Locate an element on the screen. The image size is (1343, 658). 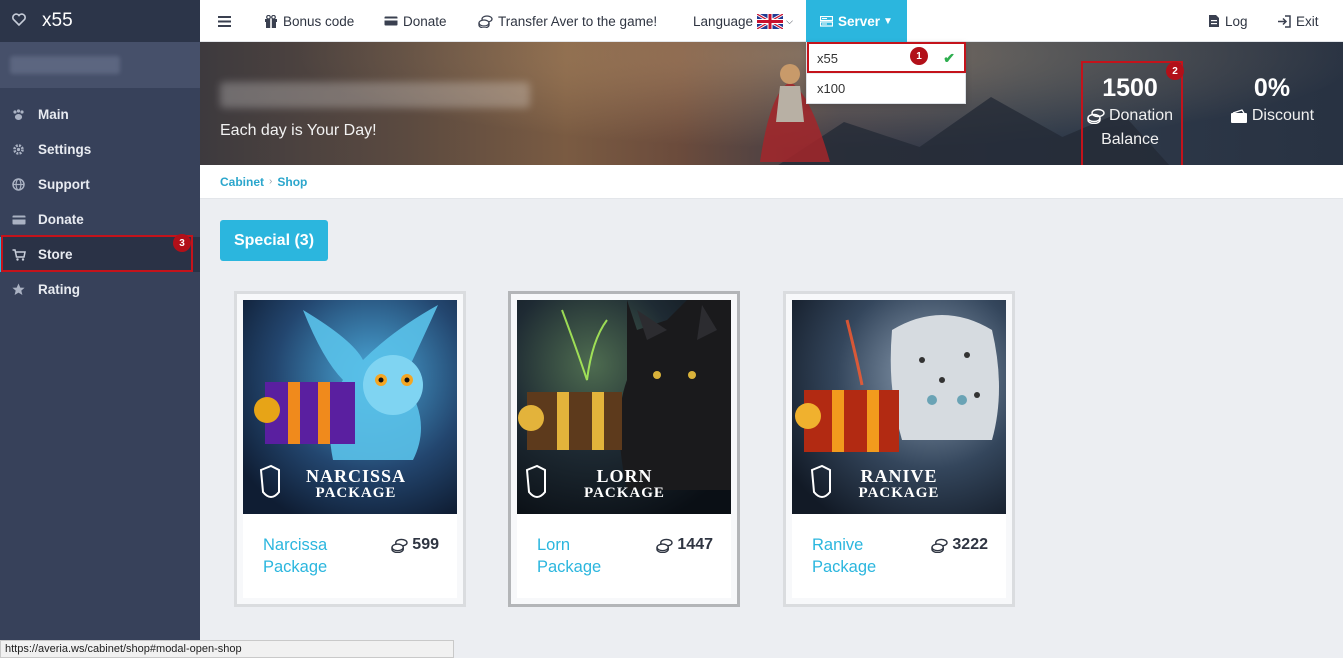
product-name-line: Lorn is located at coordinates (554, 545).